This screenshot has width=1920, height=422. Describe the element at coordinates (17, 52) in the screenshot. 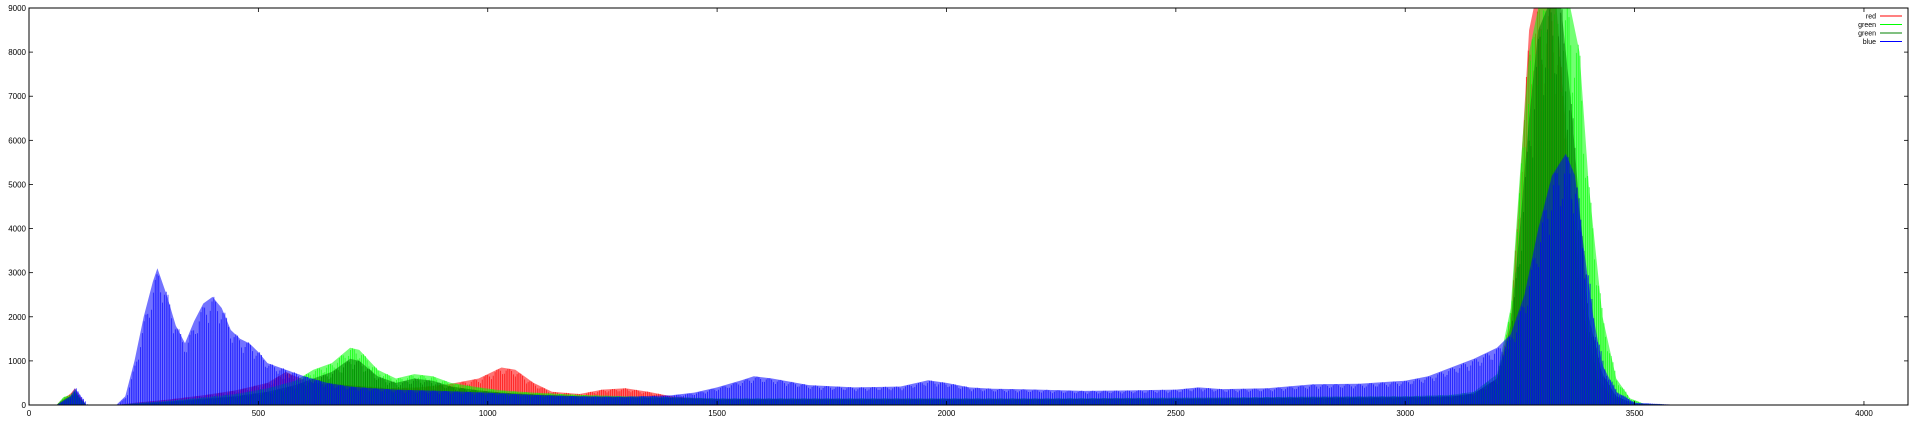

I see `y-tick-label: 8000` at that location.